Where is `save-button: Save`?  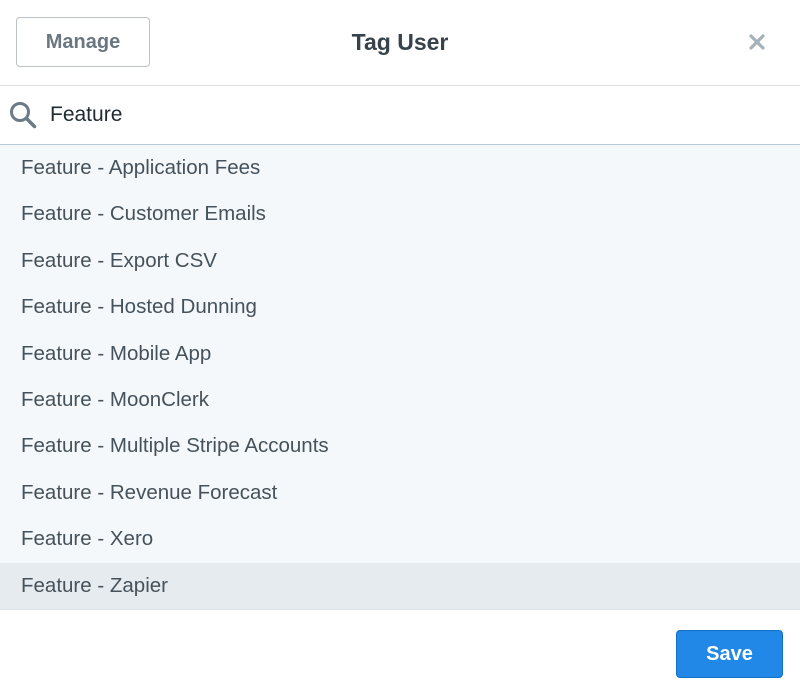 save-button: Save is located at coordinates (729, 654).